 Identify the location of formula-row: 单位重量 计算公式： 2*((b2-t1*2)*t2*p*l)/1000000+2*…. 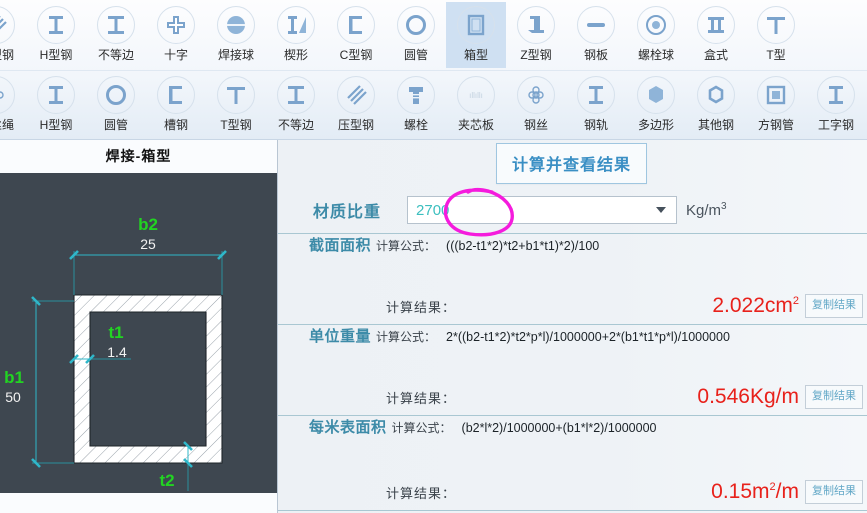
(572, 338).